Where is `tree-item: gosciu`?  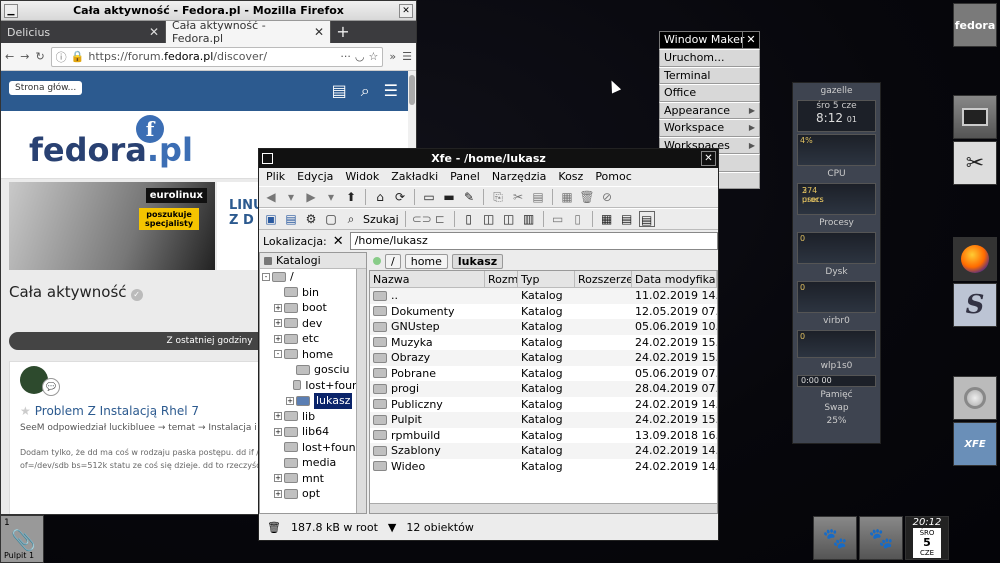
tree-item: gosciu is located at coordinates (313, 370).